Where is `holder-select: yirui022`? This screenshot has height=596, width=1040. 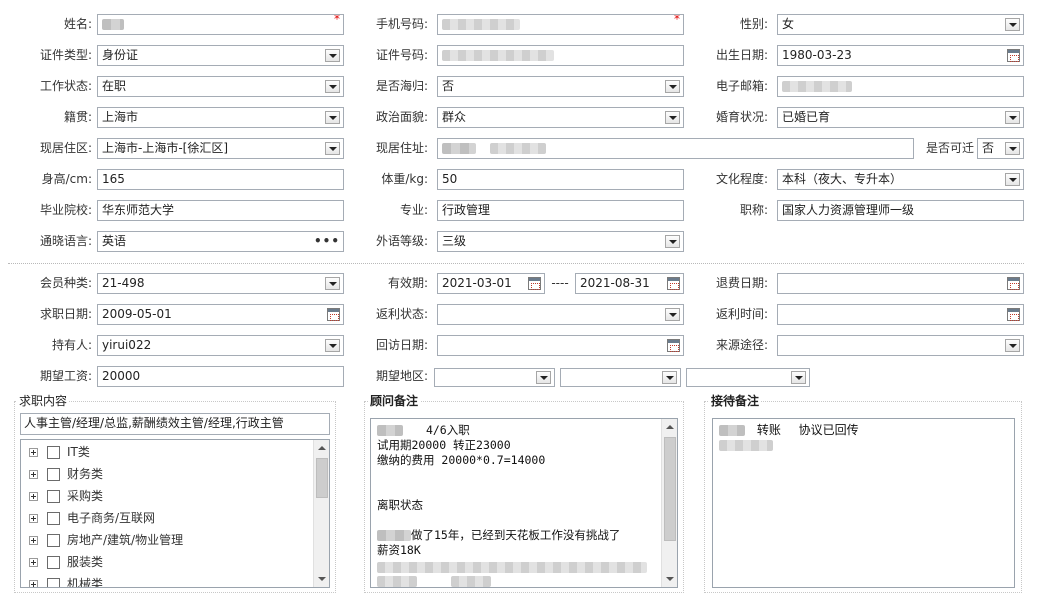 holder-select: yirui022 is located at coordinates (220, 345).